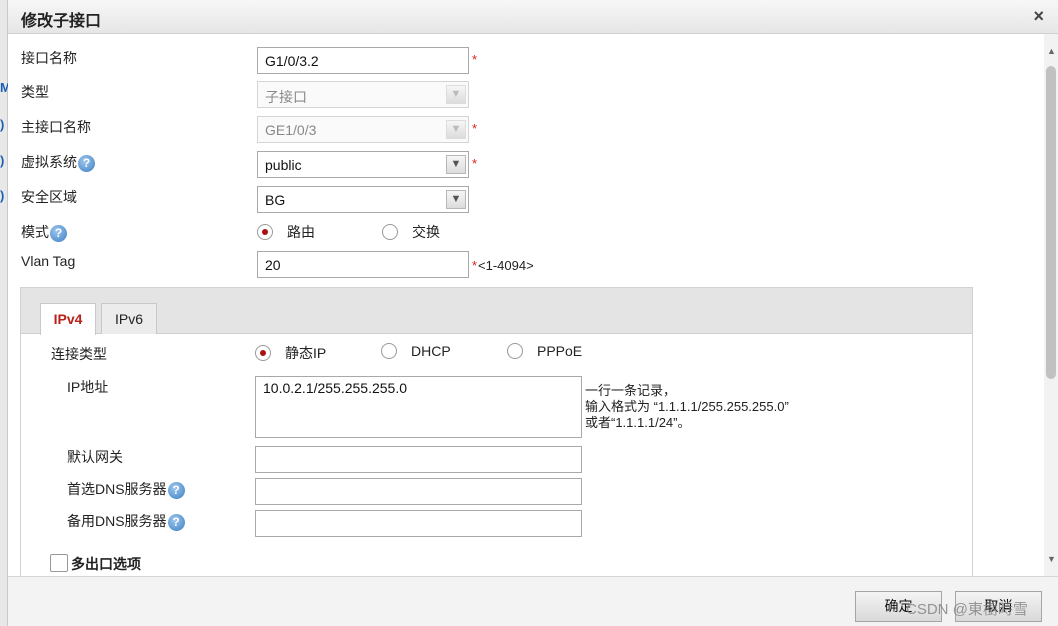 Image resolution: width=1058 pixels, height=626 pixels. I want to click on vlan-tag-label: Vlan Tag, so click(48, 261).